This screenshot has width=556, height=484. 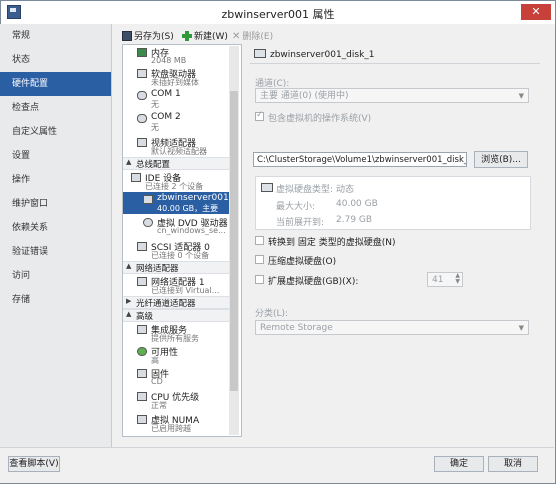 I want to click on view-script-button: 查看脚本(V), so click(x=34, y=464).